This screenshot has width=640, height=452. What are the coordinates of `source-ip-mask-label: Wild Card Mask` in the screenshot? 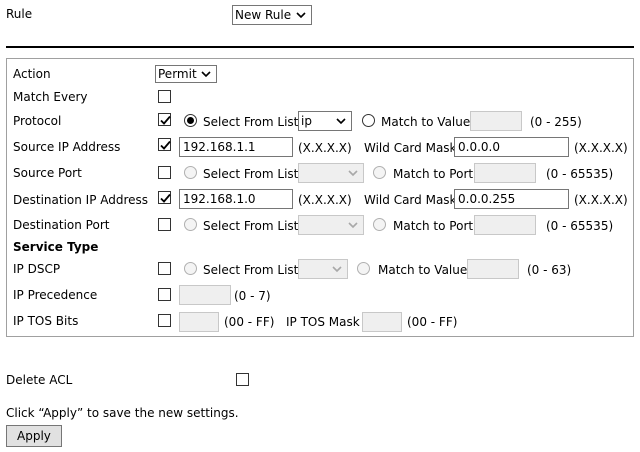 It's located at (410, 148).